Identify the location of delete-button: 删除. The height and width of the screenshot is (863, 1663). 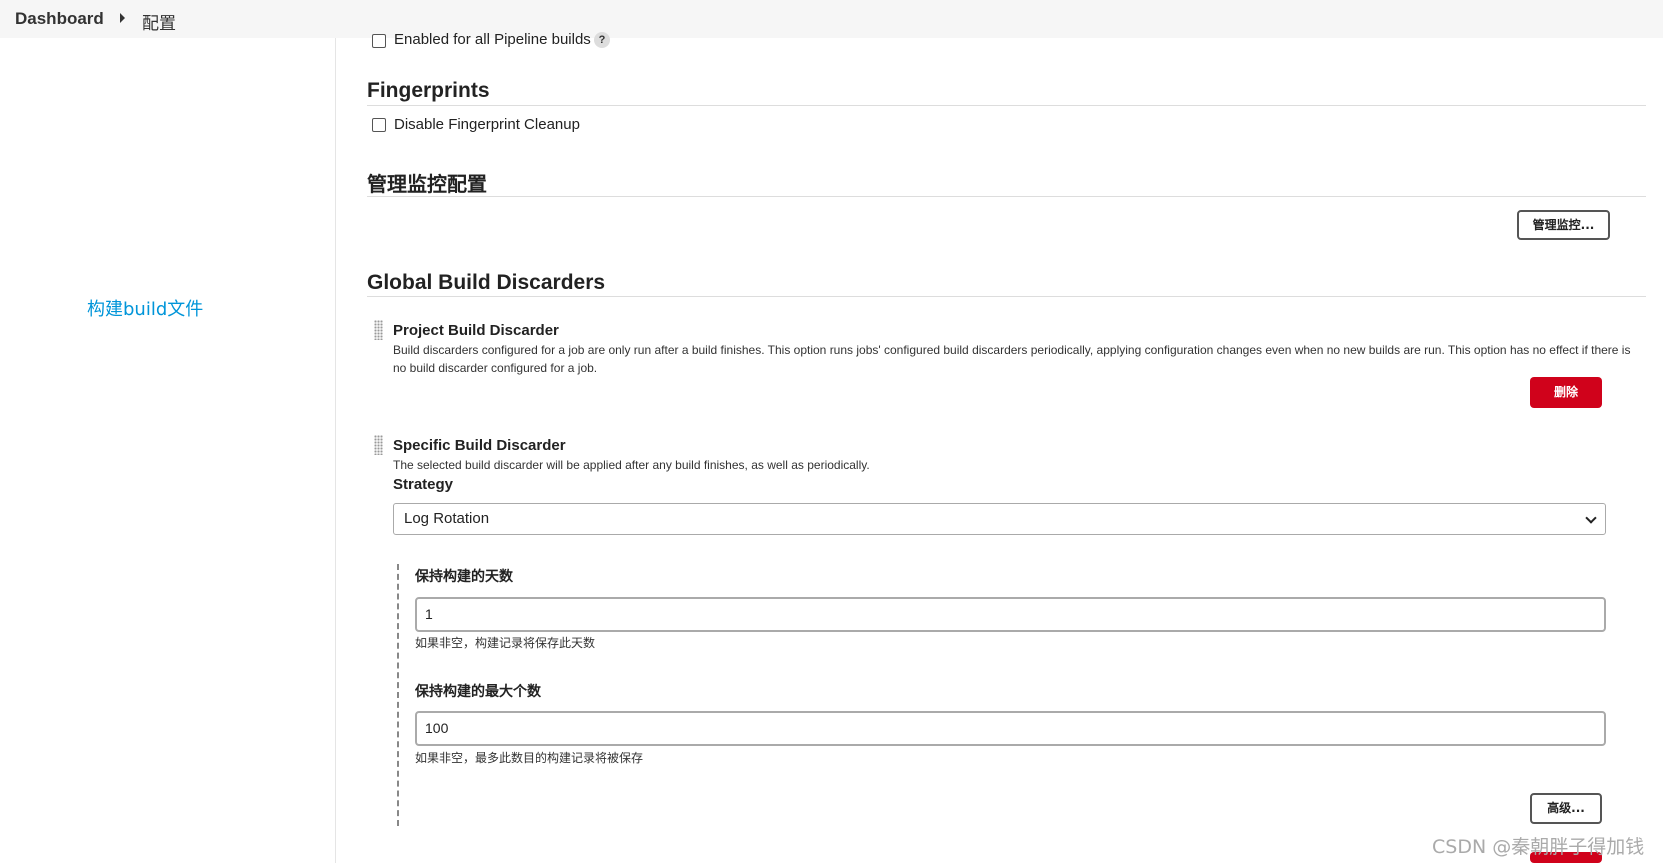
(1566, 392).